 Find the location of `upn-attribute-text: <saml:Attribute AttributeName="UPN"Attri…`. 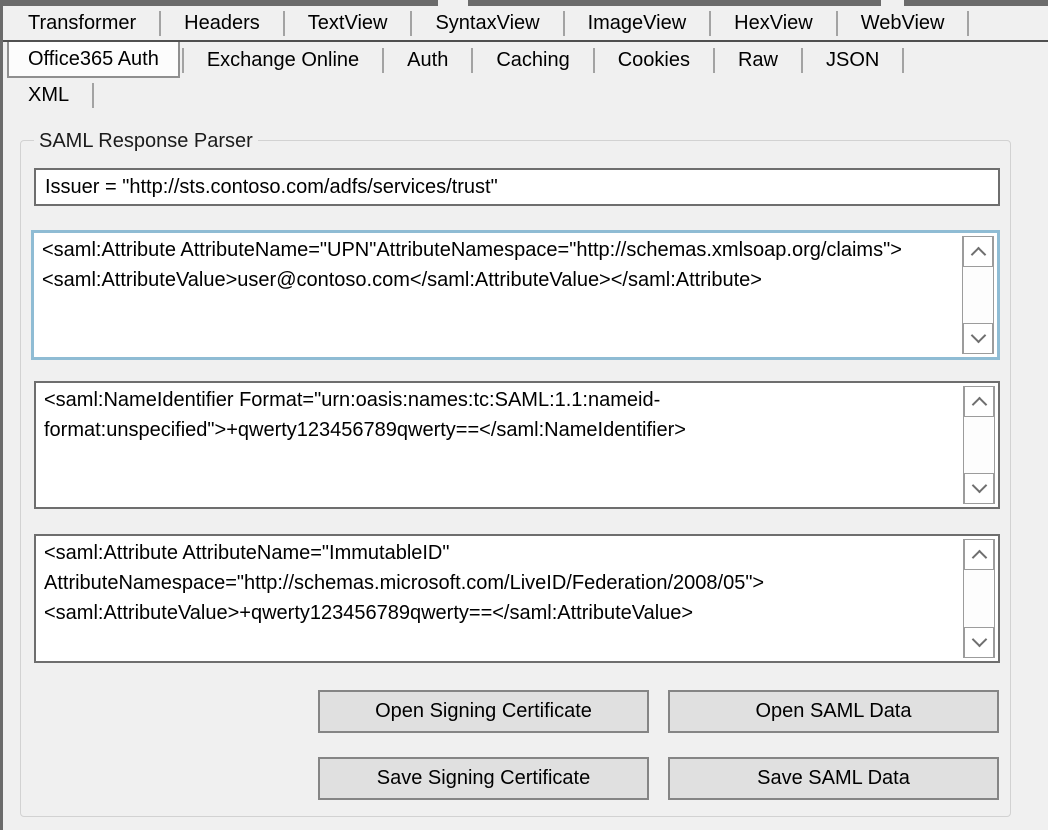

upn-attribute-text: <saml:Attribute AttributeName="UPN"Attri… is located at coordinates (498, 295).